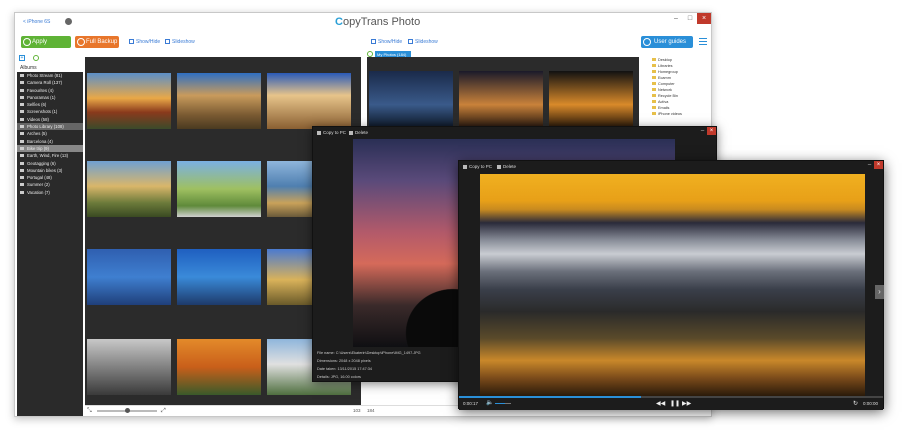 The width and height of the screenshot is (905, 432). Describe the element at coordinates (50, 163) in the screenshot. I see `album-item: Geotagging (6)` at that location.